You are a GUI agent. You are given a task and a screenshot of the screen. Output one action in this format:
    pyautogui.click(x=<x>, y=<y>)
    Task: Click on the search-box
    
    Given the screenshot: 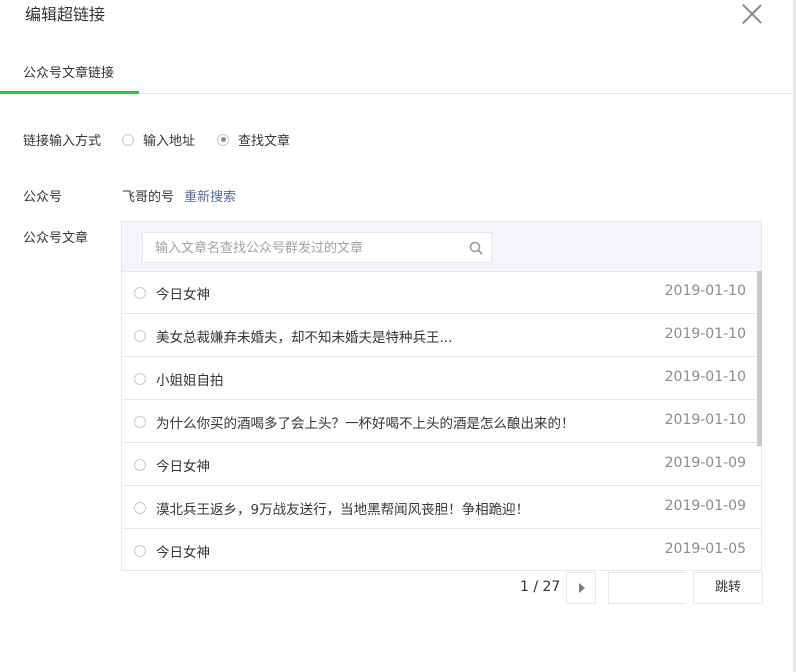 What is the action you would take?
    pyautogui.click(x=317, y=248)
    